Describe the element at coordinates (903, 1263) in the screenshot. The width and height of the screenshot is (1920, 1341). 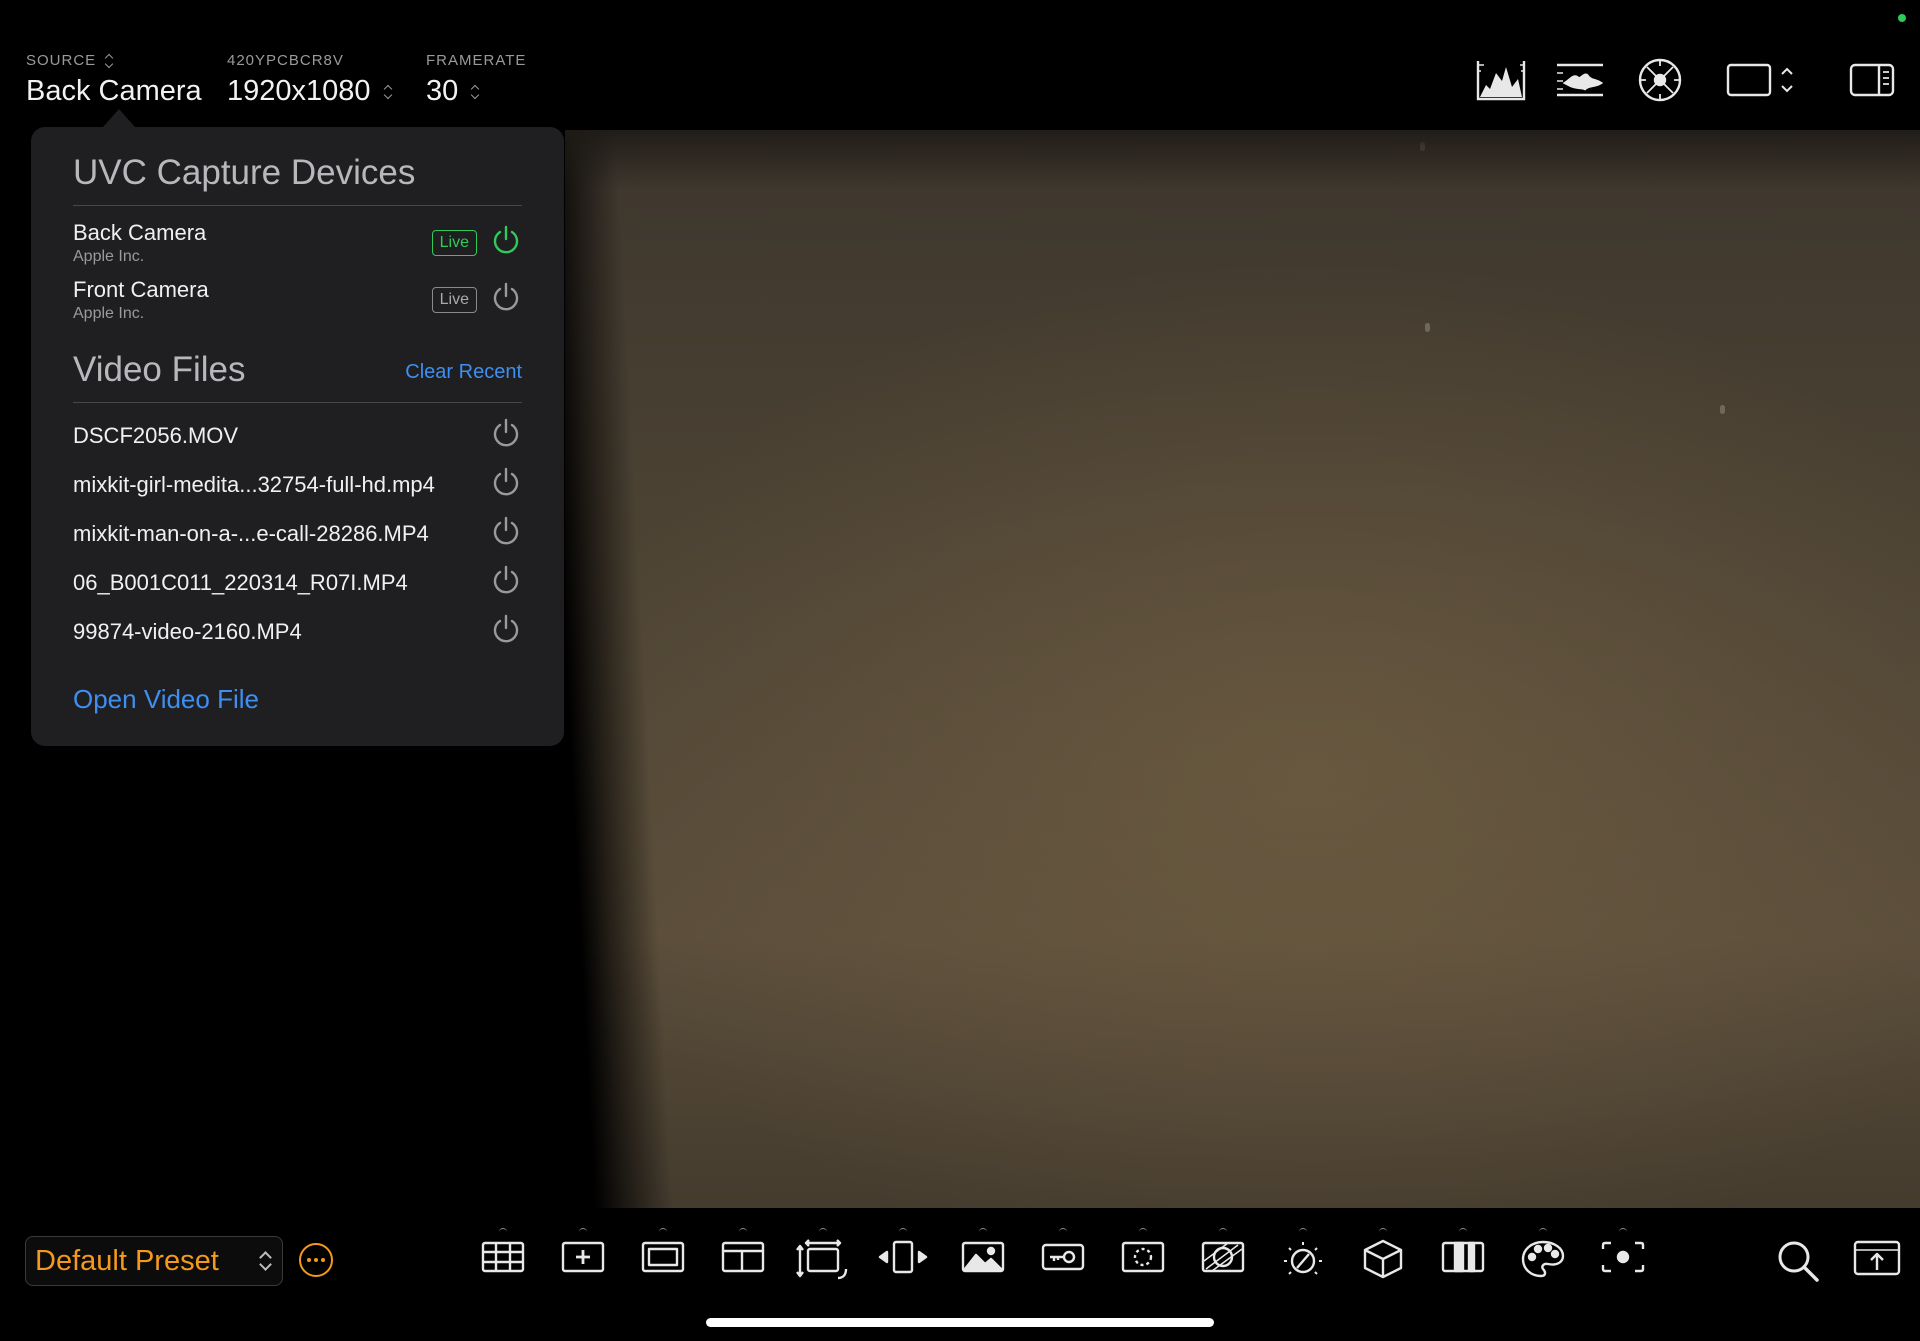
I see `flip-button` at that location.